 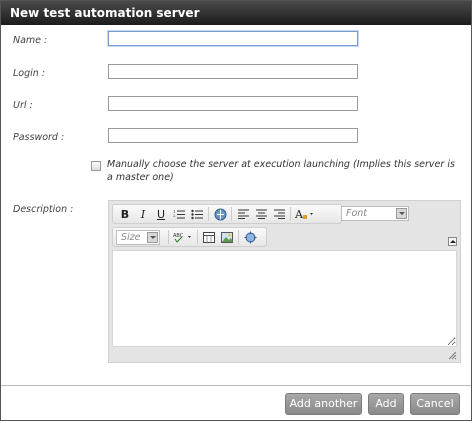 I want to click on dialog-title: New test automation server, so click(x=236, y=13).